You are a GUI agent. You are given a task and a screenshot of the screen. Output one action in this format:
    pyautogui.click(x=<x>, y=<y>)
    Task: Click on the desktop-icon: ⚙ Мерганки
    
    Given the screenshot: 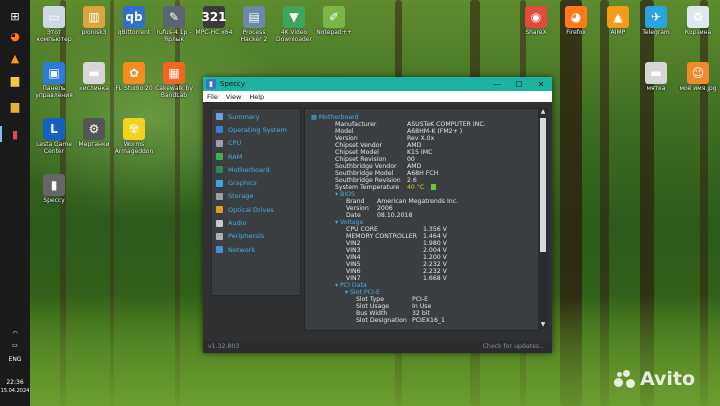 What is the action you would take?
    pyautogui.click(x=94, y=133)
    